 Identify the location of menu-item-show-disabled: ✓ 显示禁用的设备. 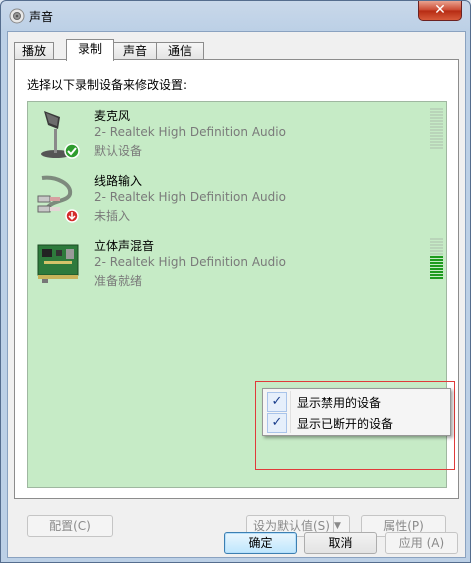
(356, 401).